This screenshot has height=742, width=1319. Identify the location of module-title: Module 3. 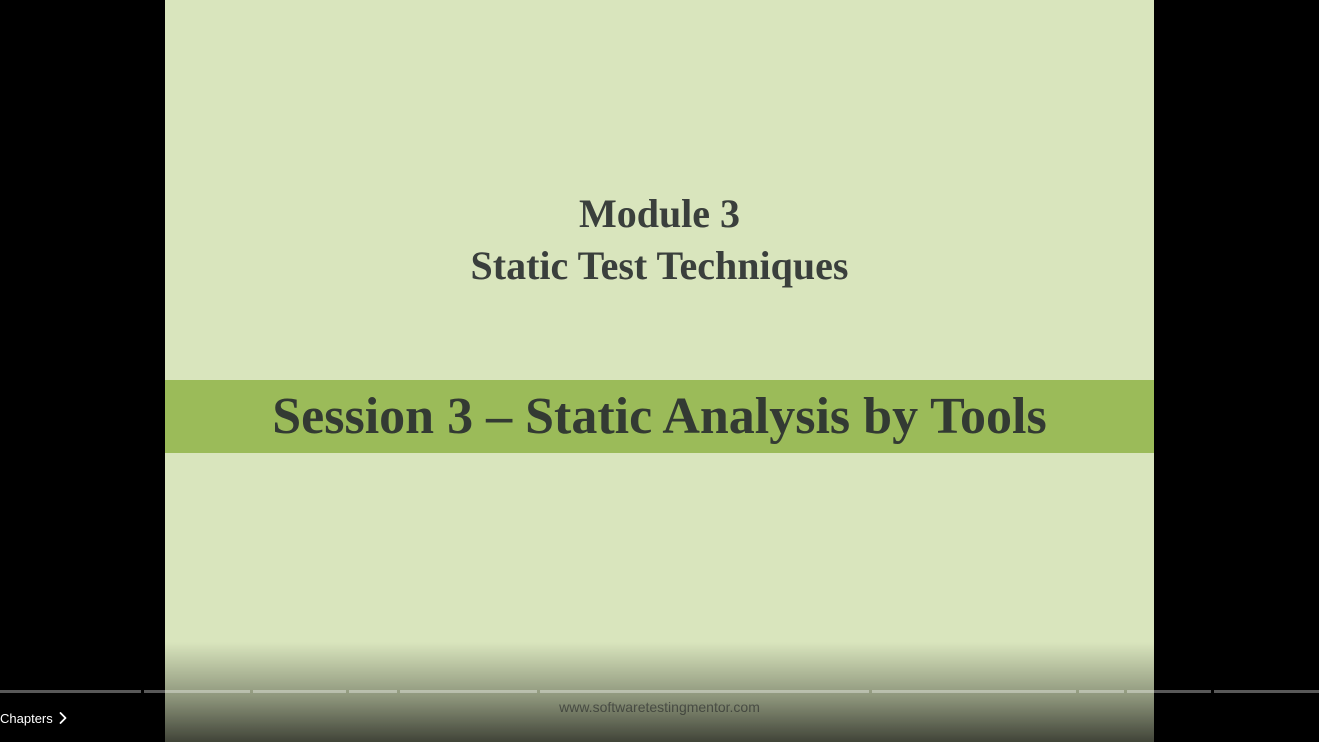
(659, 213).